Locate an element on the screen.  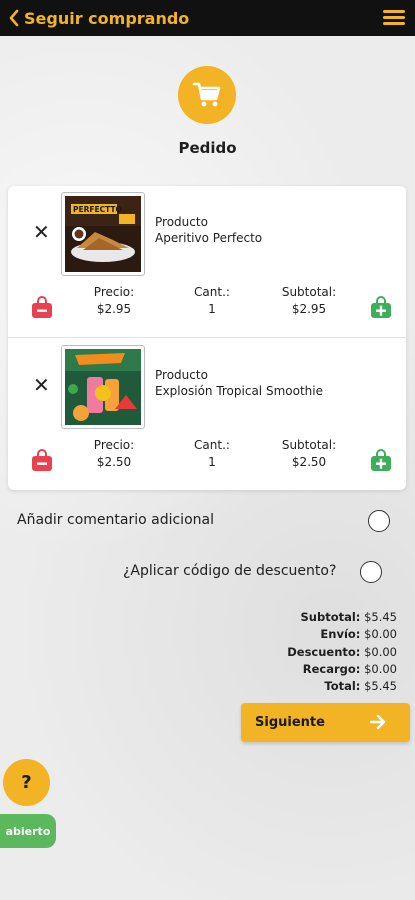
status-badge: abierto is located at coordinates (28, 831).